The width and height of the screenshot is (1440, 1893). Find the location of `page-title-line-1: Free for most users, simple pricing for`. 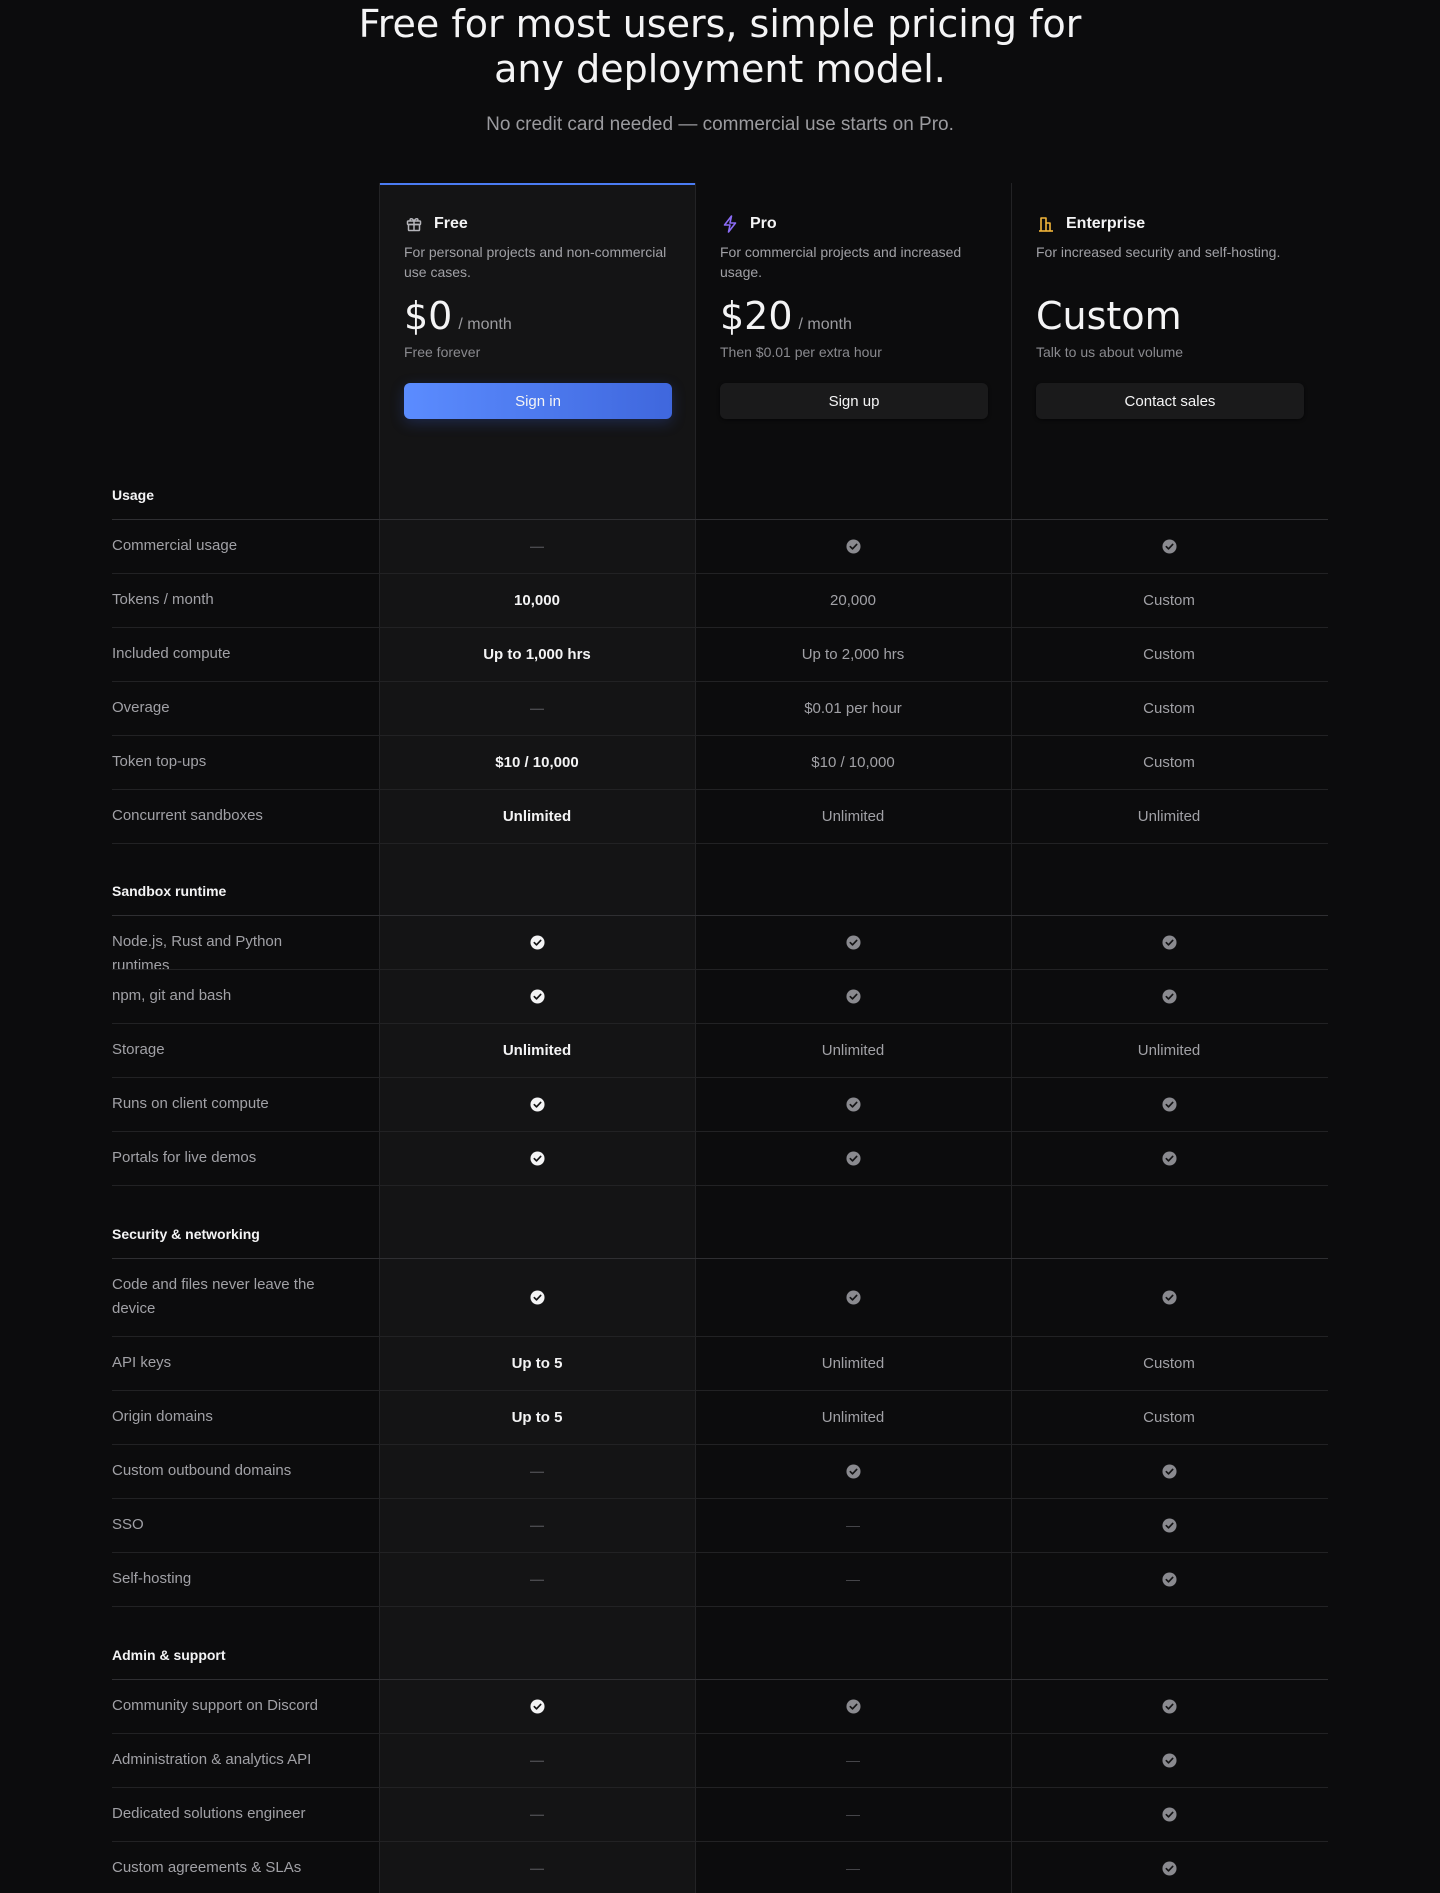

page-title-line-1: Free for most users, simple pricing for is located at coordinates (720, 24).